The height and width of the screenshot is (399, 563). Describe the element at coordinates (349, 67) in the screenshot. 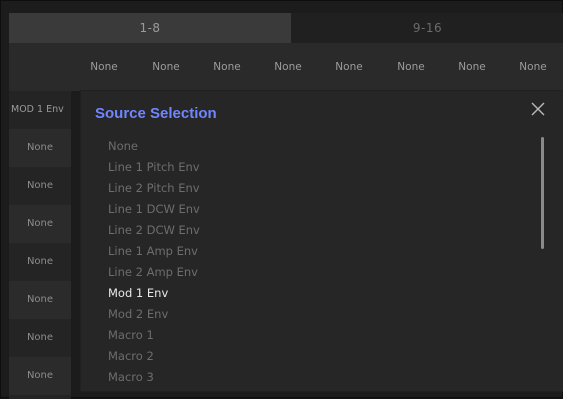

I see `column-header-5: None` at that location.